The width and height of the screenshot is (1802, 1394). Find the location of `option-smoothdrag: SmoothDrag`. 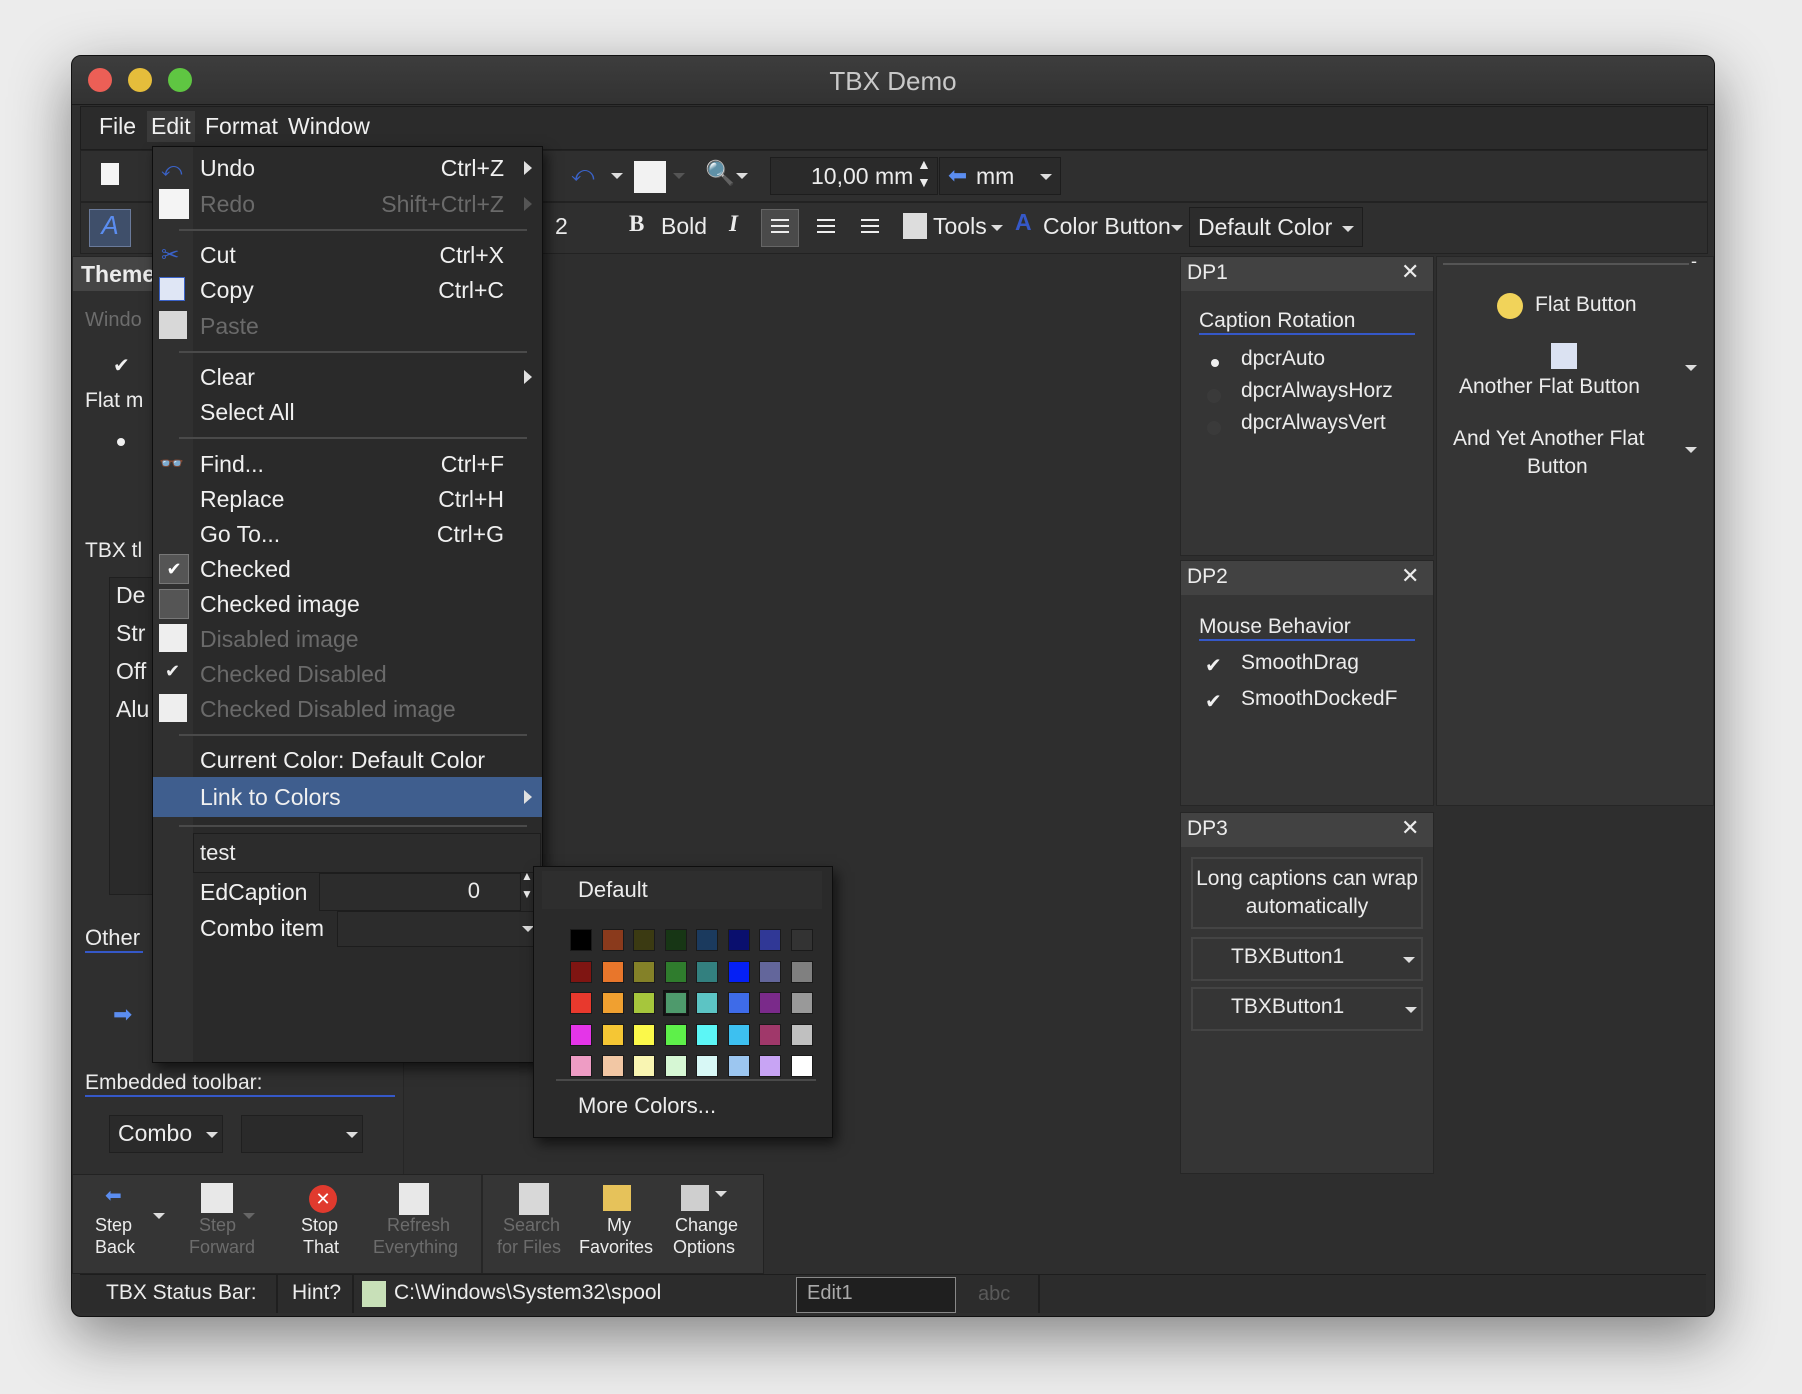

option-smoothdrag: SmoothDrag is located at coordinates (1300, 663).